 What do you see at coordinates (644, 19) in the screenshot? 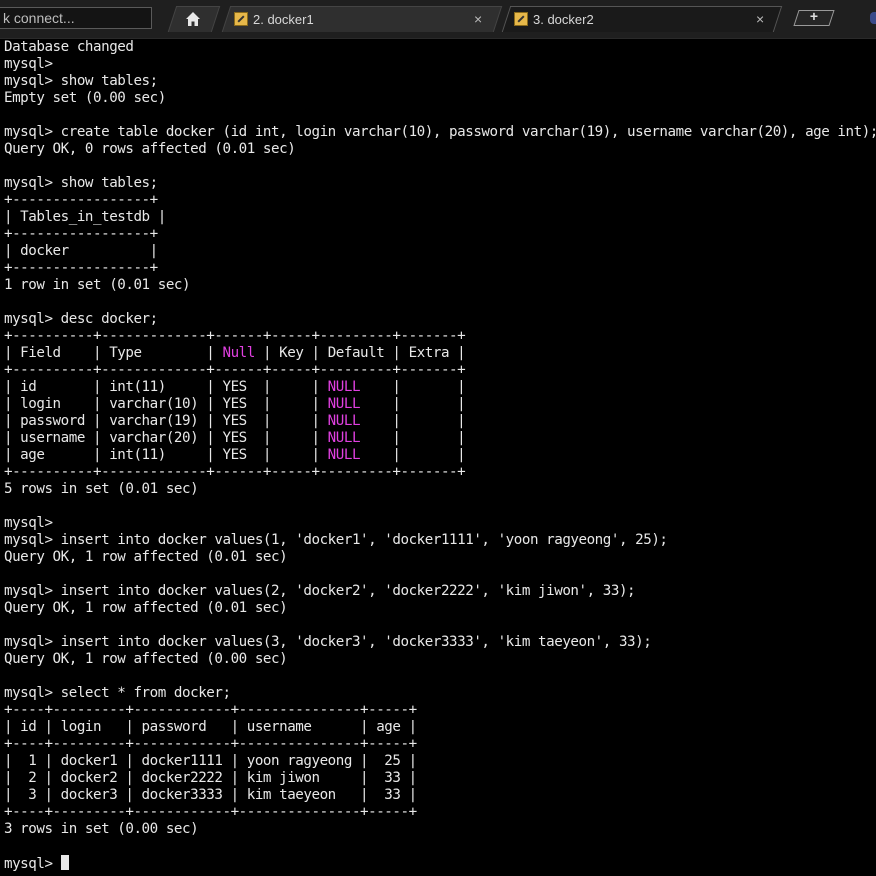
I see `tab-docker2-content: 3. docker2 ×` at bounding box center [644, 19].